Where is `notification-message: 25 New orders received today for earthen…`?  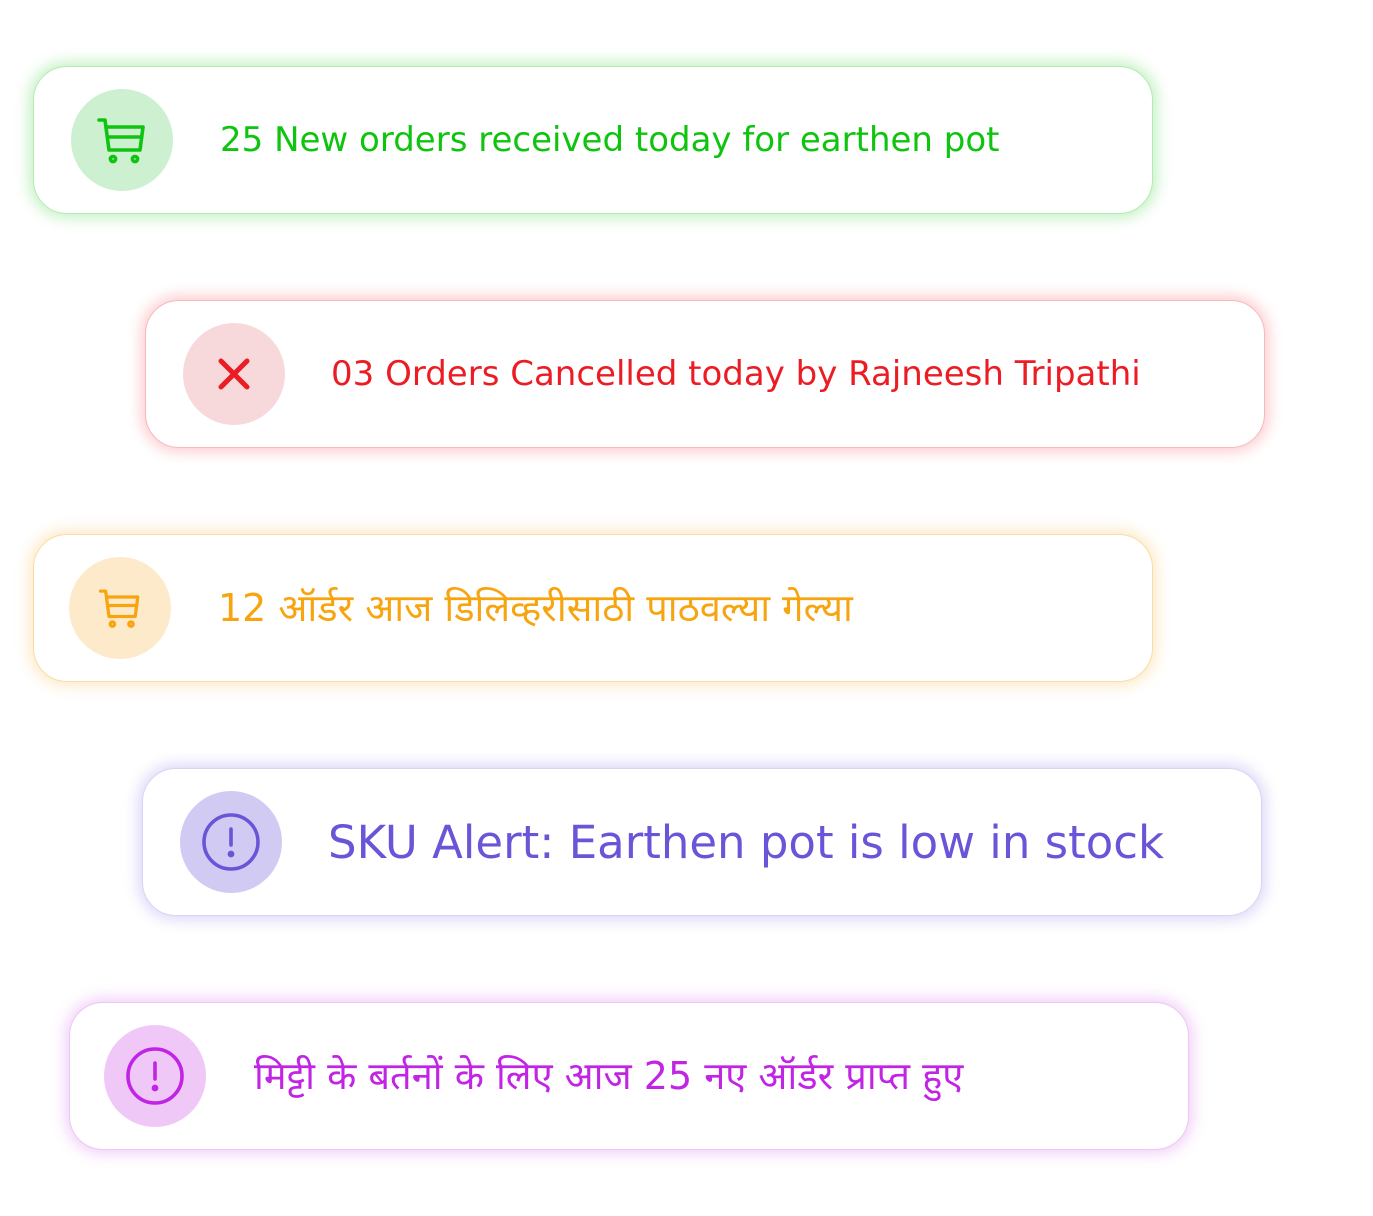
notification-message: 25 New orders received today for earthen… is located at coordinates (610, 140).